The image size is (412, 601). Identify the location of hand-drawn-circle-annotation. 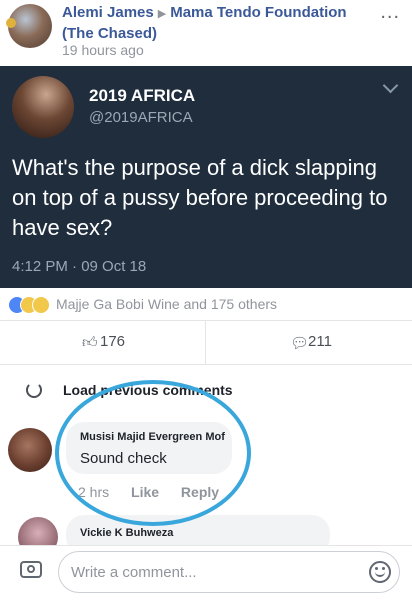
(153, 453).